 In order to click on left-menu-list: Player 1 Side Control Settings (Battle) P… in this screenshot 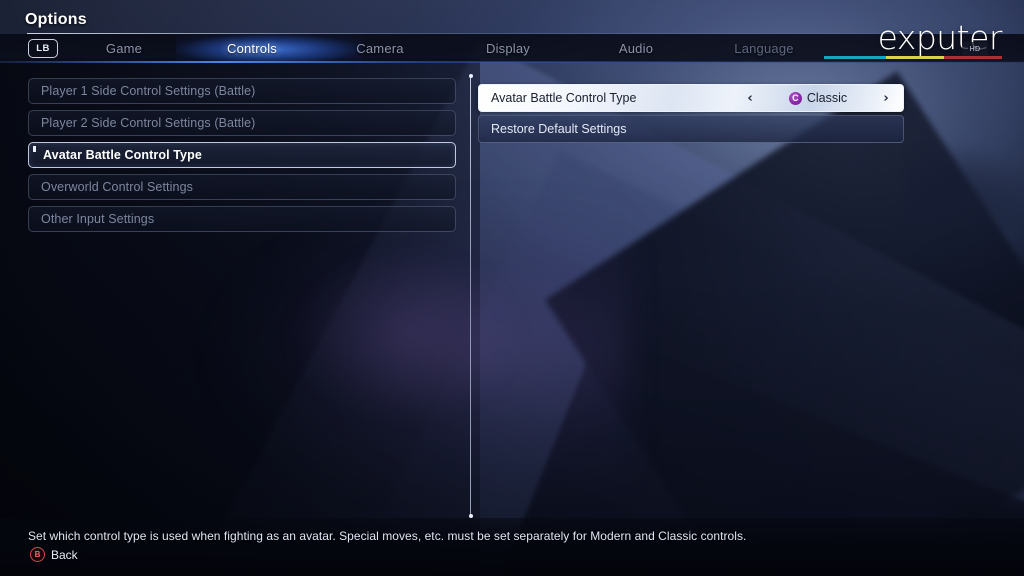, I will do `click(242, 158)`.